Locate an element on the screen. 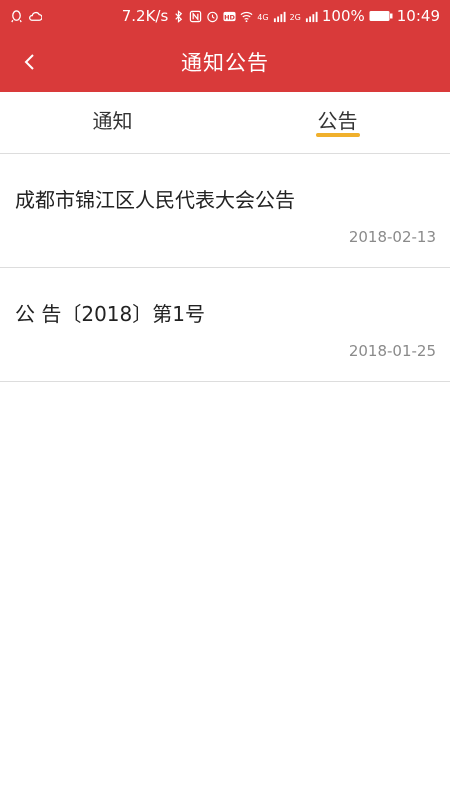 This screenshot has height=800, width=450. list-item: 公 告〔2018〕第1号 2018-01-25 is located at coordinates (225, 325).